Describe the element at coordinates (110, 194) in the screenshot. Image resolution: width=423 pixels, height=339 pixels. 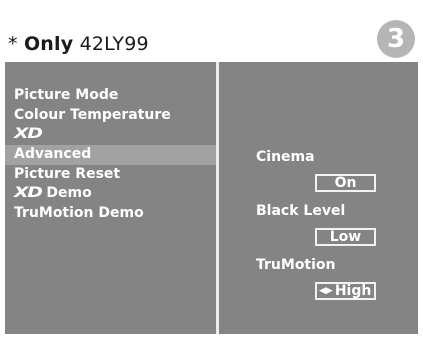
I see `menu-item-xd-demo: XD Demo` at that location.